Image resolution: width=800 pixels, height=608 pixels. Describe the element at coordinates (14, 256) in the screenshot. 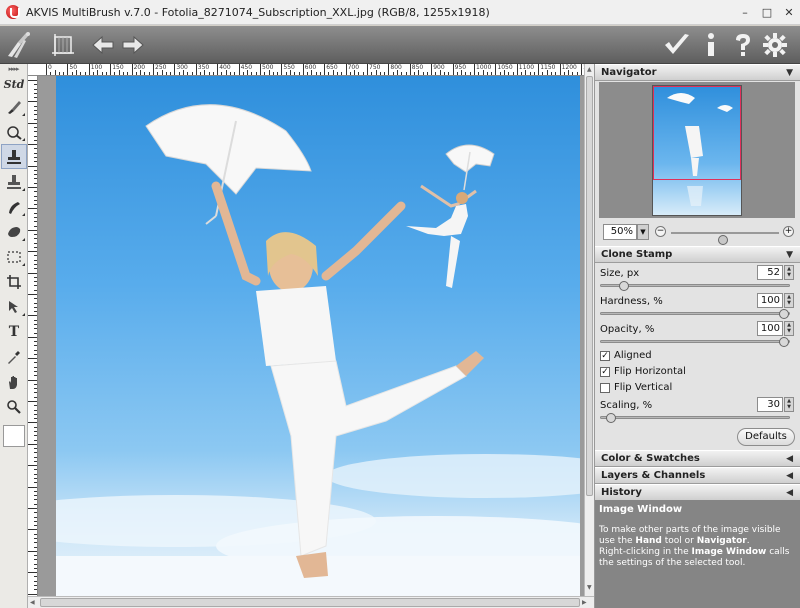

I see `selection-tool-icon` at that location.